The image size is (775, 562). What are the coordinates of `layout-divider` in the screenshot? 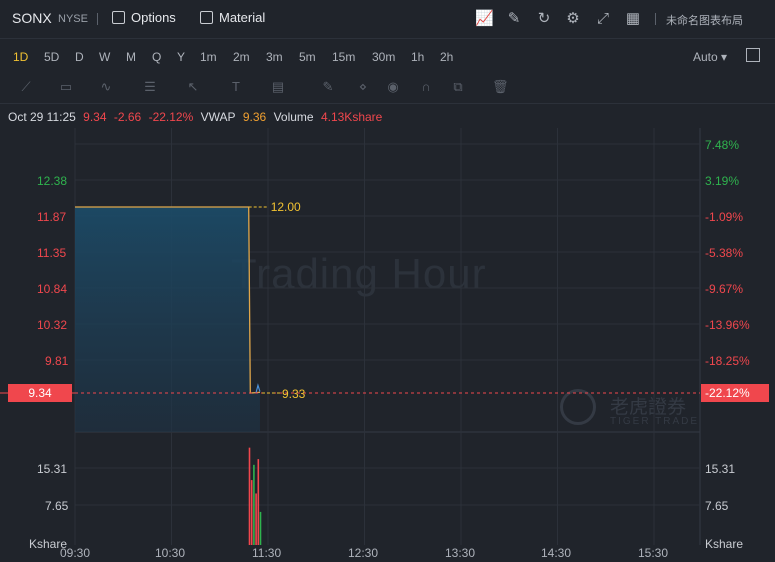 It's located at (655, 19).